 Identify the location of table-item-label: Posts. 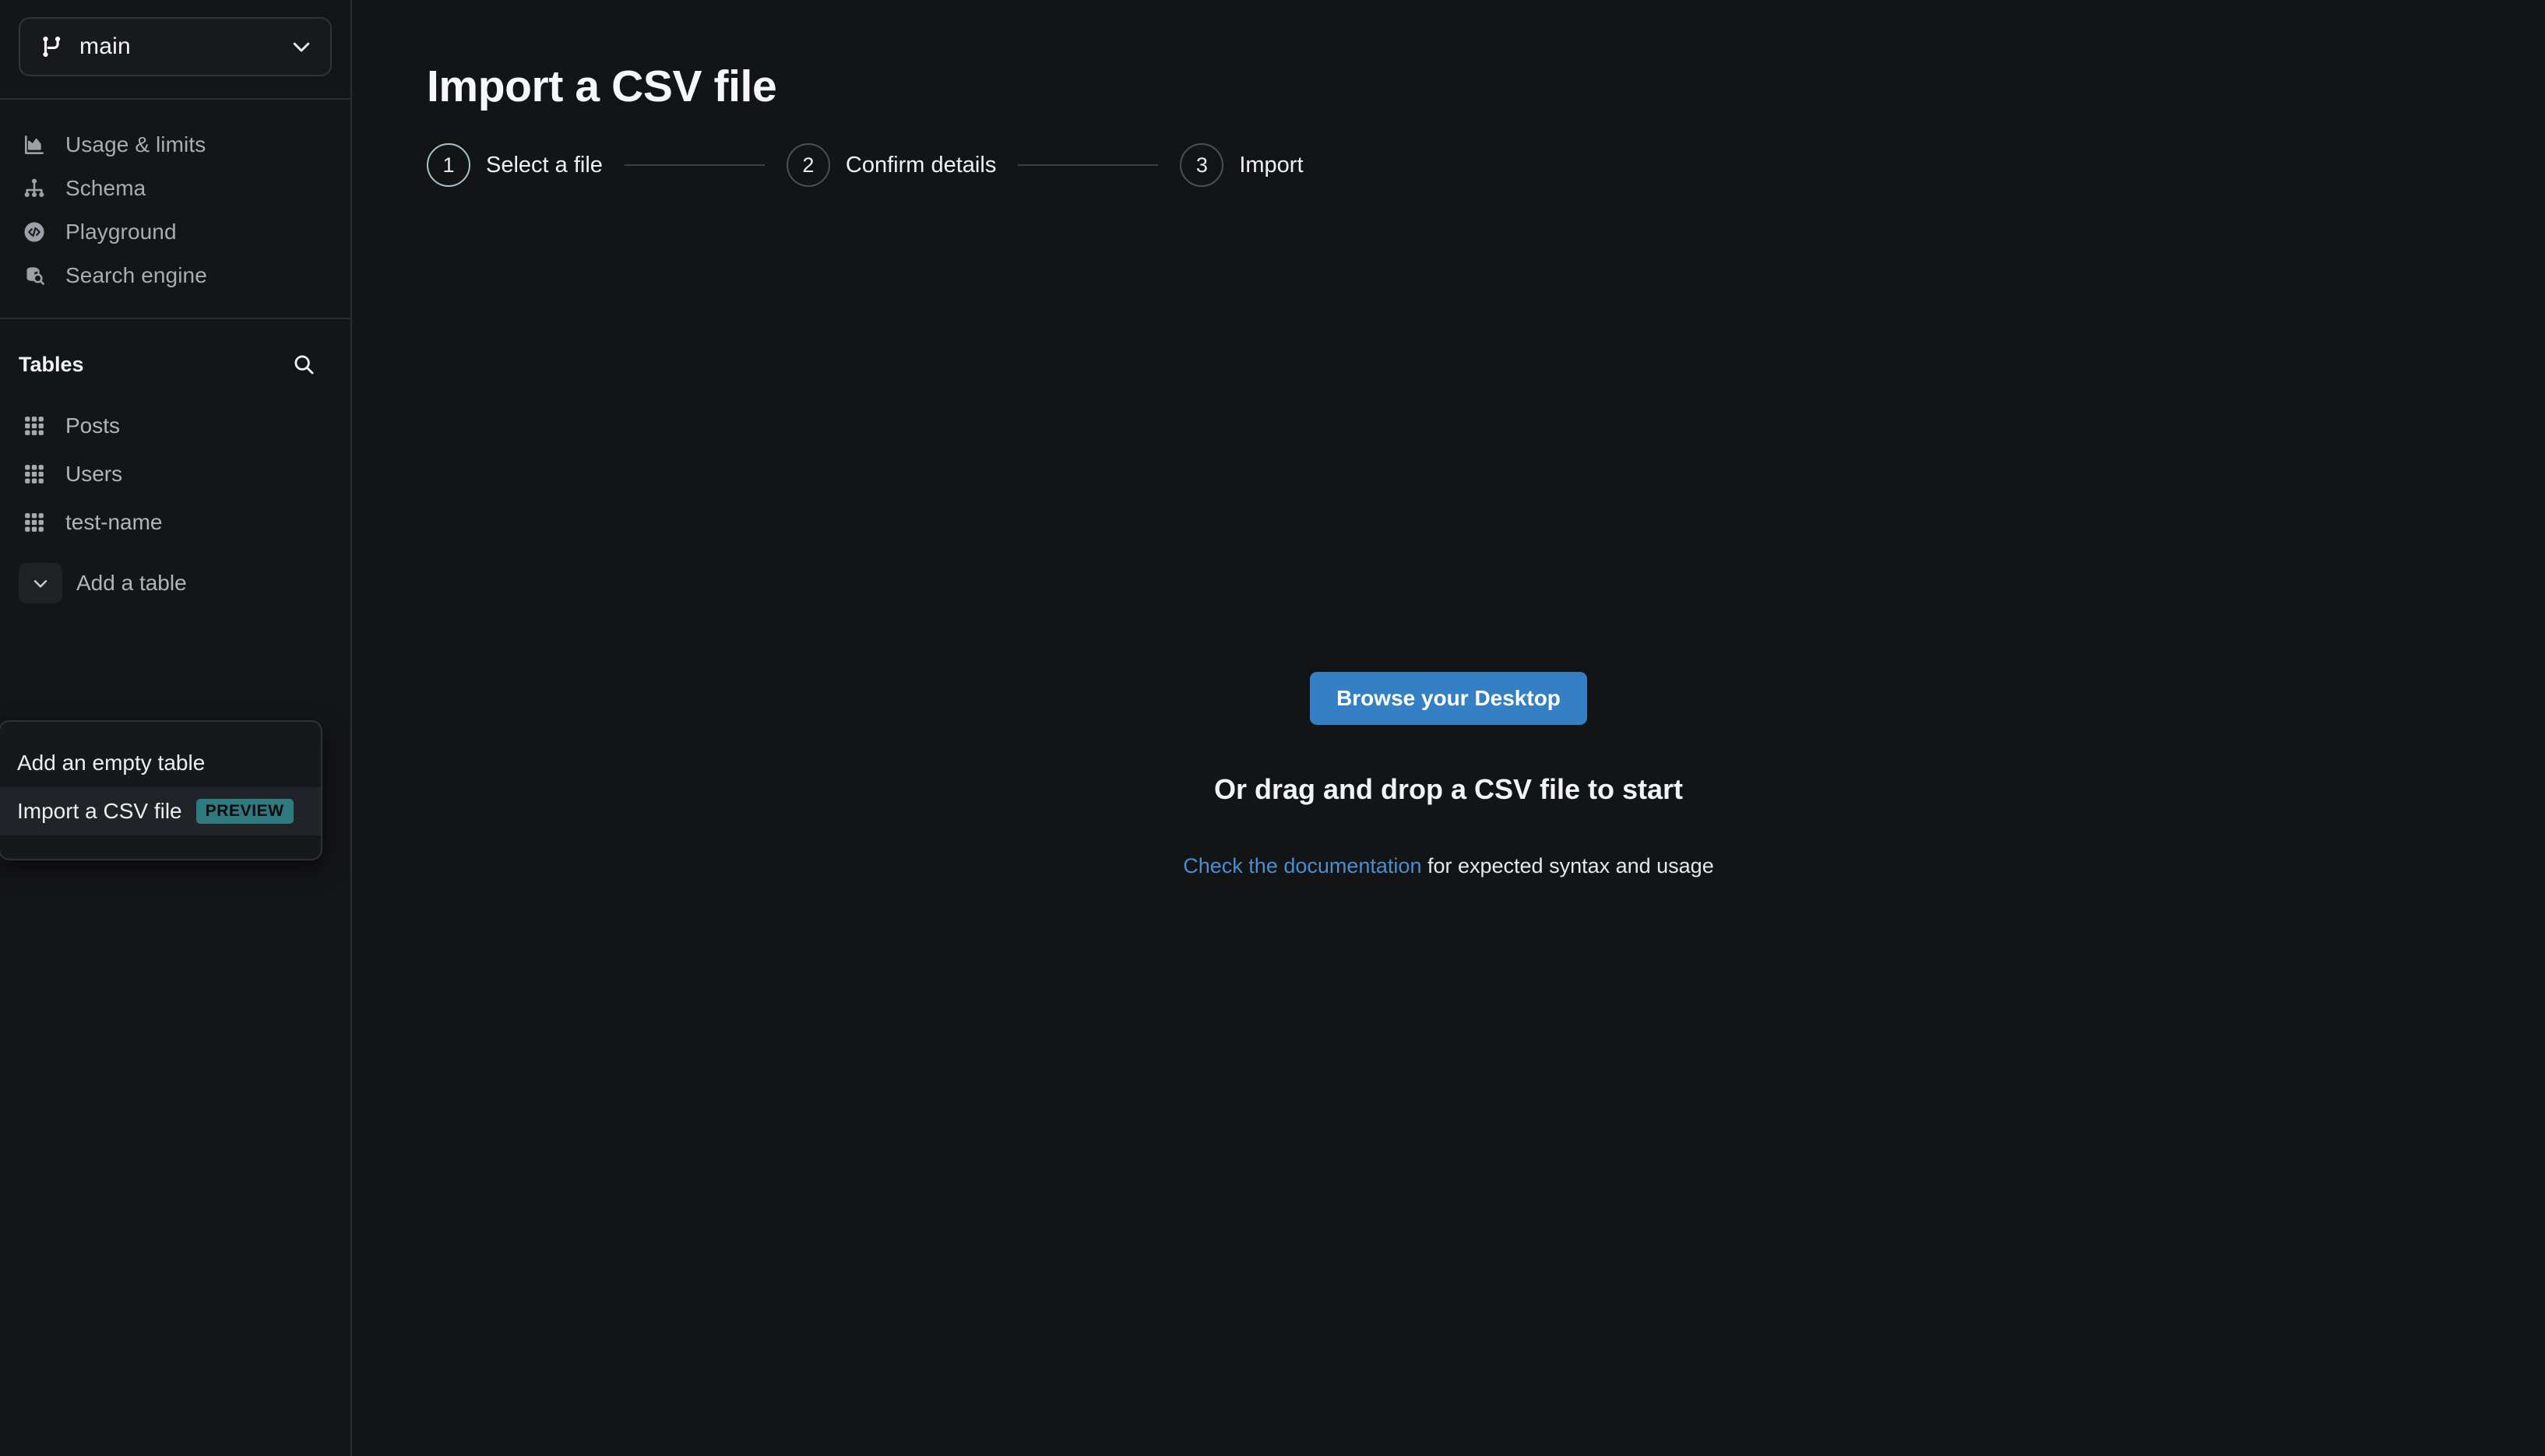
(93, 426).